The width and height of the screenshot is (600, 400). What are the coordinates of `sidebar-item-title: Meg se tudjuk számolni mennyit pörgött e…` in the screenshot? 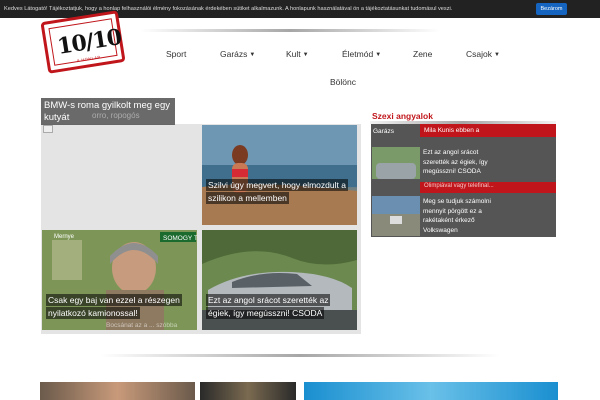 It's located at (463, 216).